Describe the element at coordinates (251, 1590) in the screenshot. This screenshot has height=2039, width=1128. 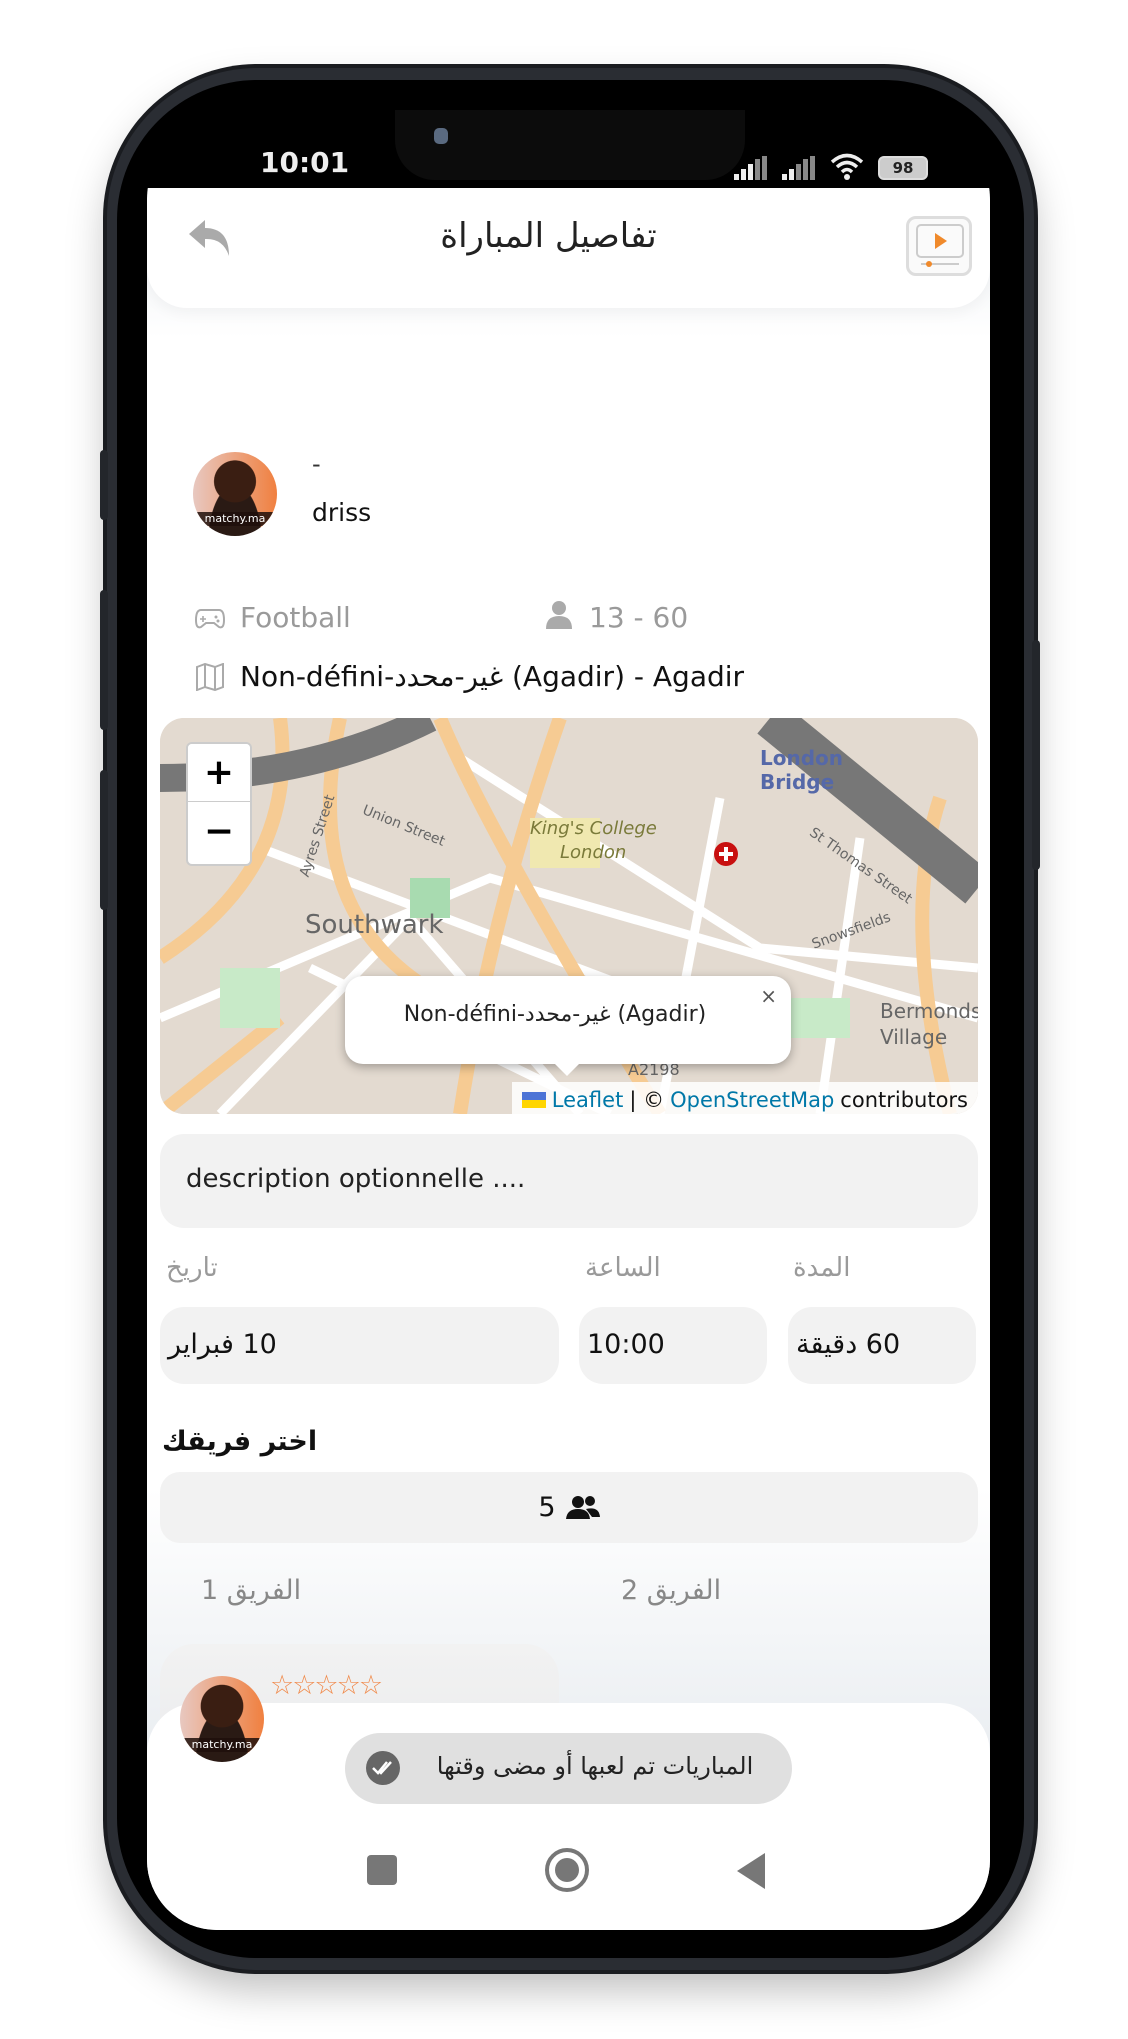
I see `team1-tab: الفريق 1` at that location.